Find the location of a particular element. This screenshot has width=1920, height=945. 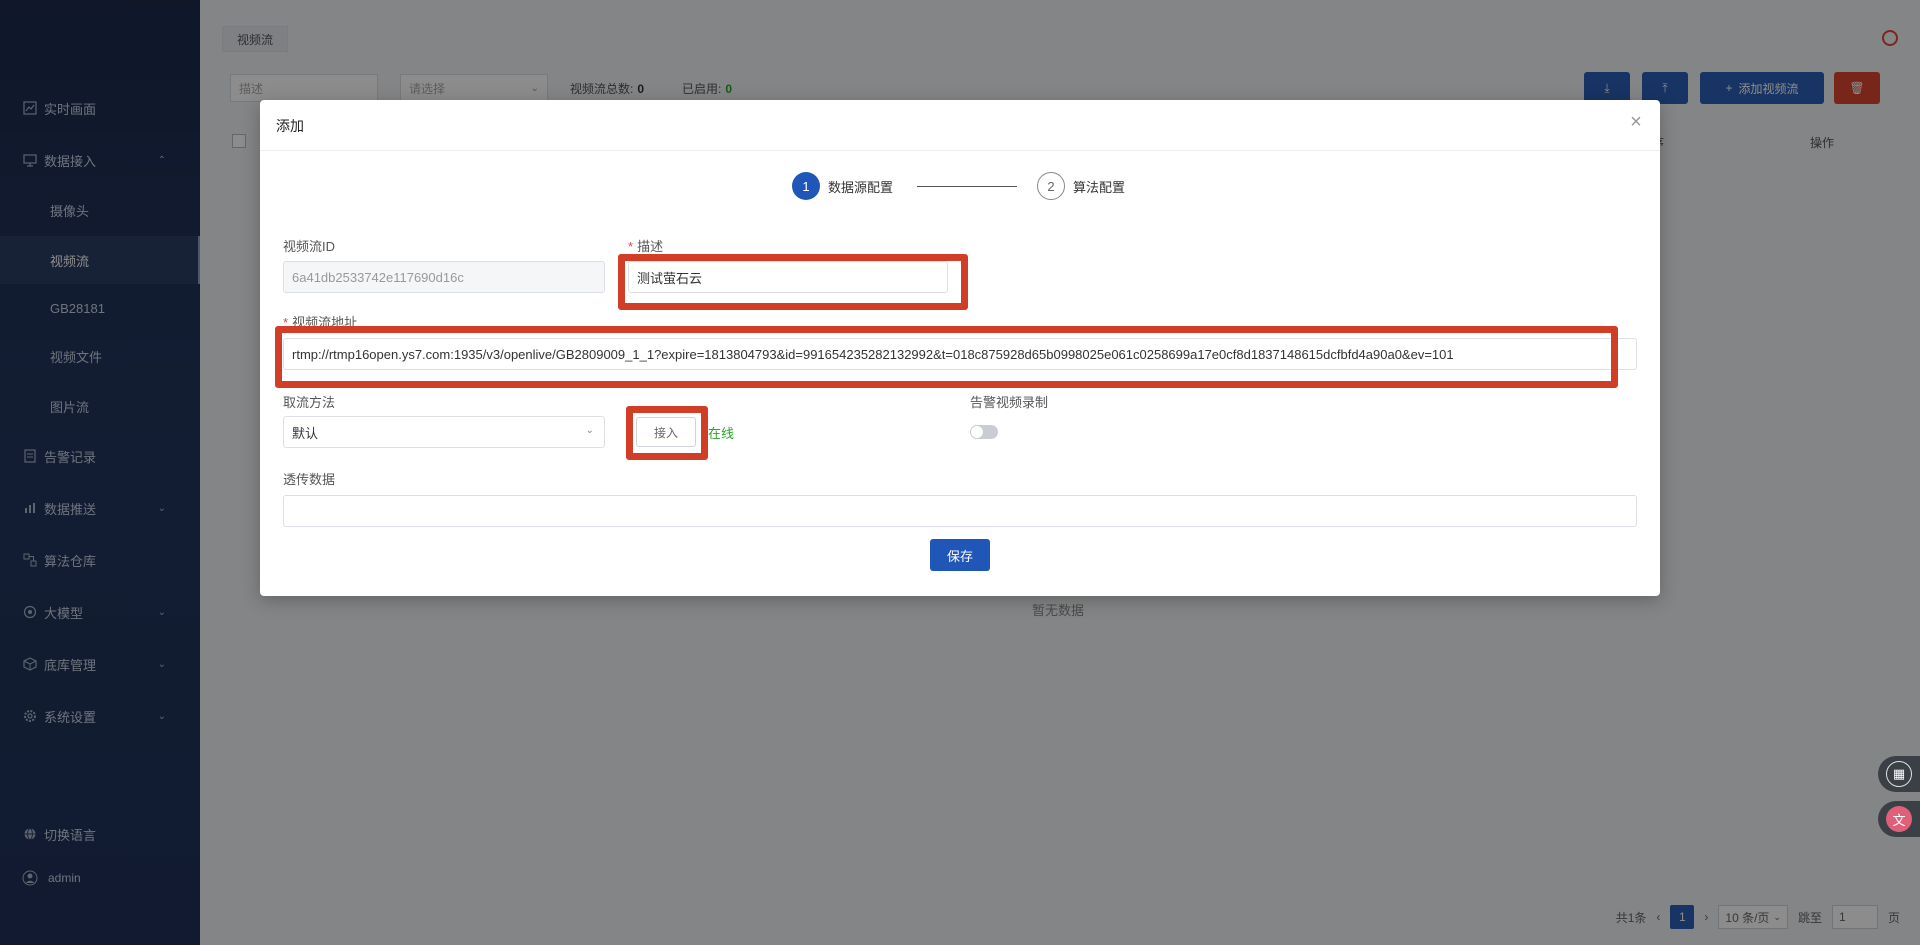

step-1-number: 1 is located at coordinates (806, 186).